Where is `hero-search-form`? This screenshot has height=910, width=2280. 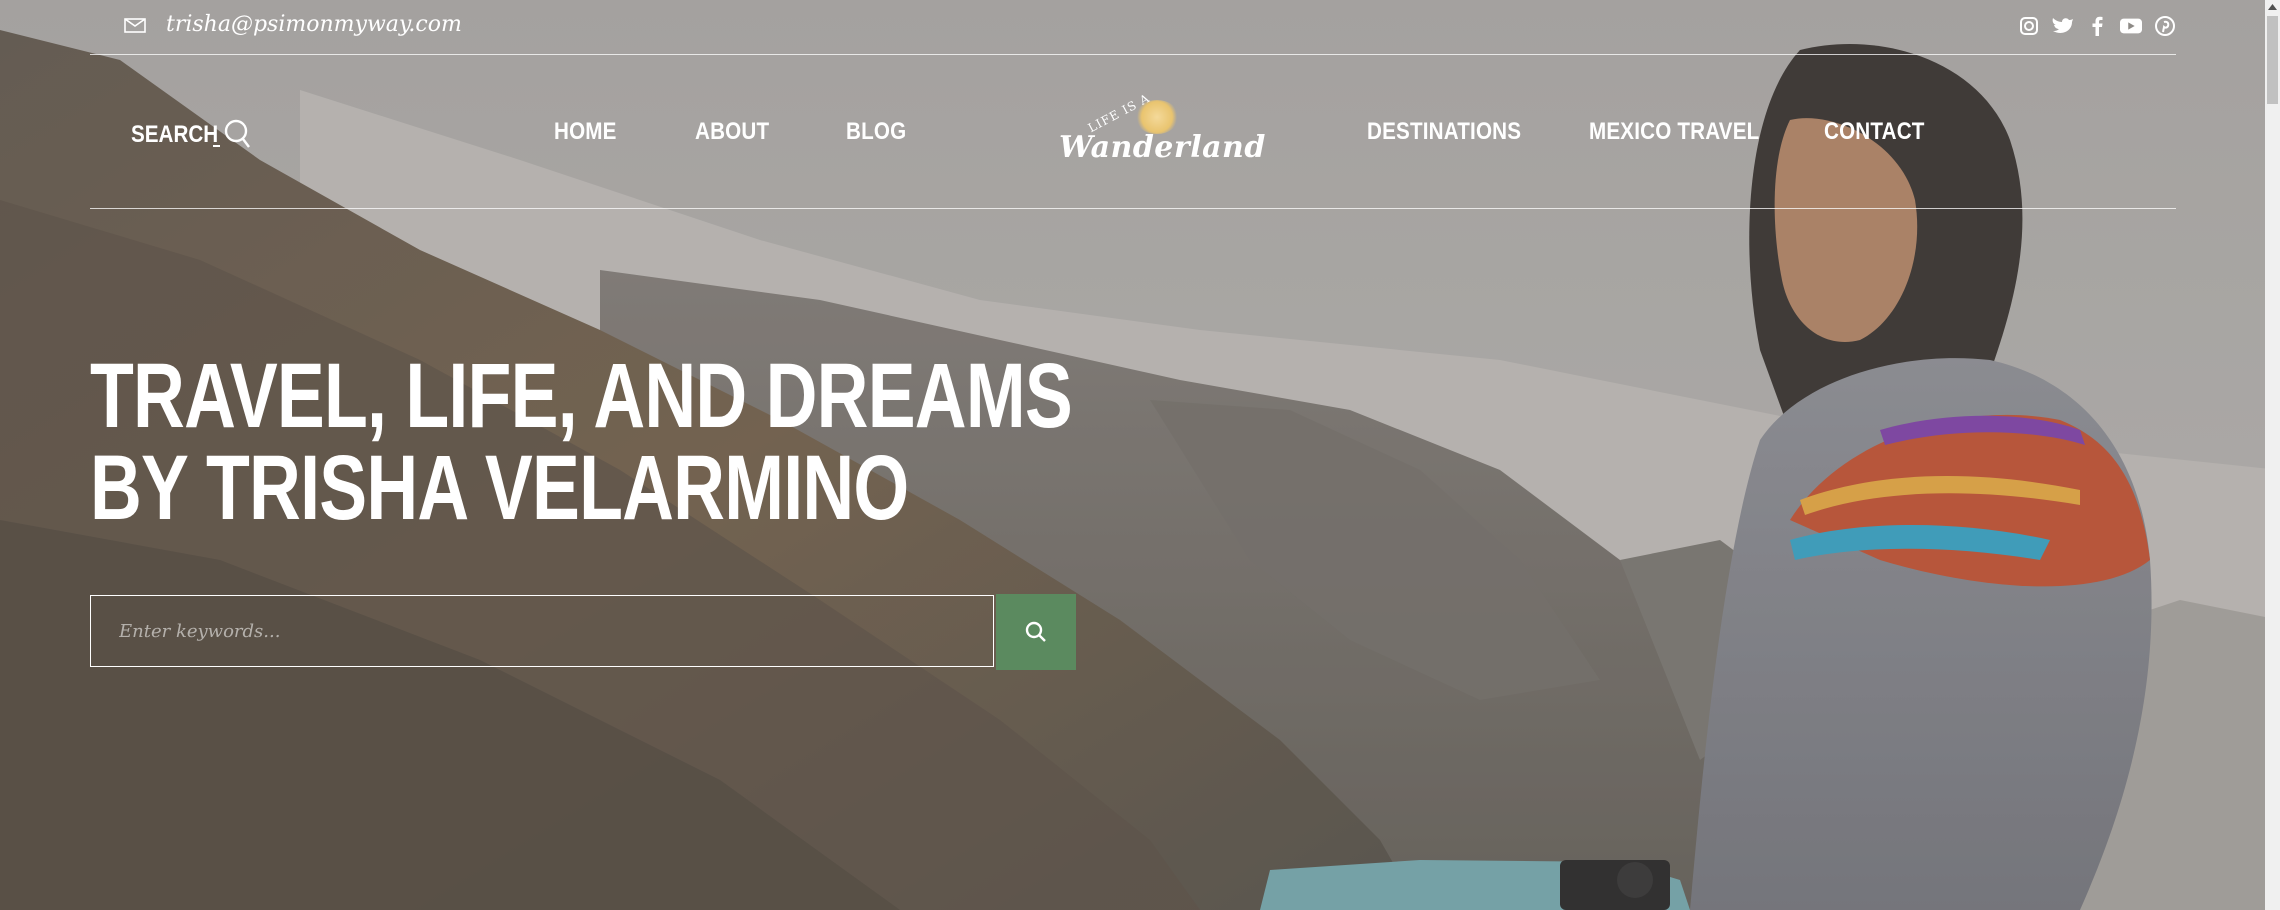
hero-search-form is located at coordinates (583, 633).